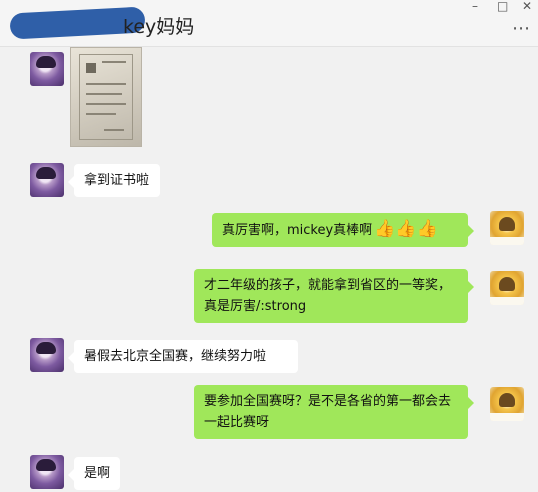 The image size is (538, 492). What do you see at coordinates (527, 6) in the screenshot?
I see `close-icon: ✕` at bounding box center [527, 6].